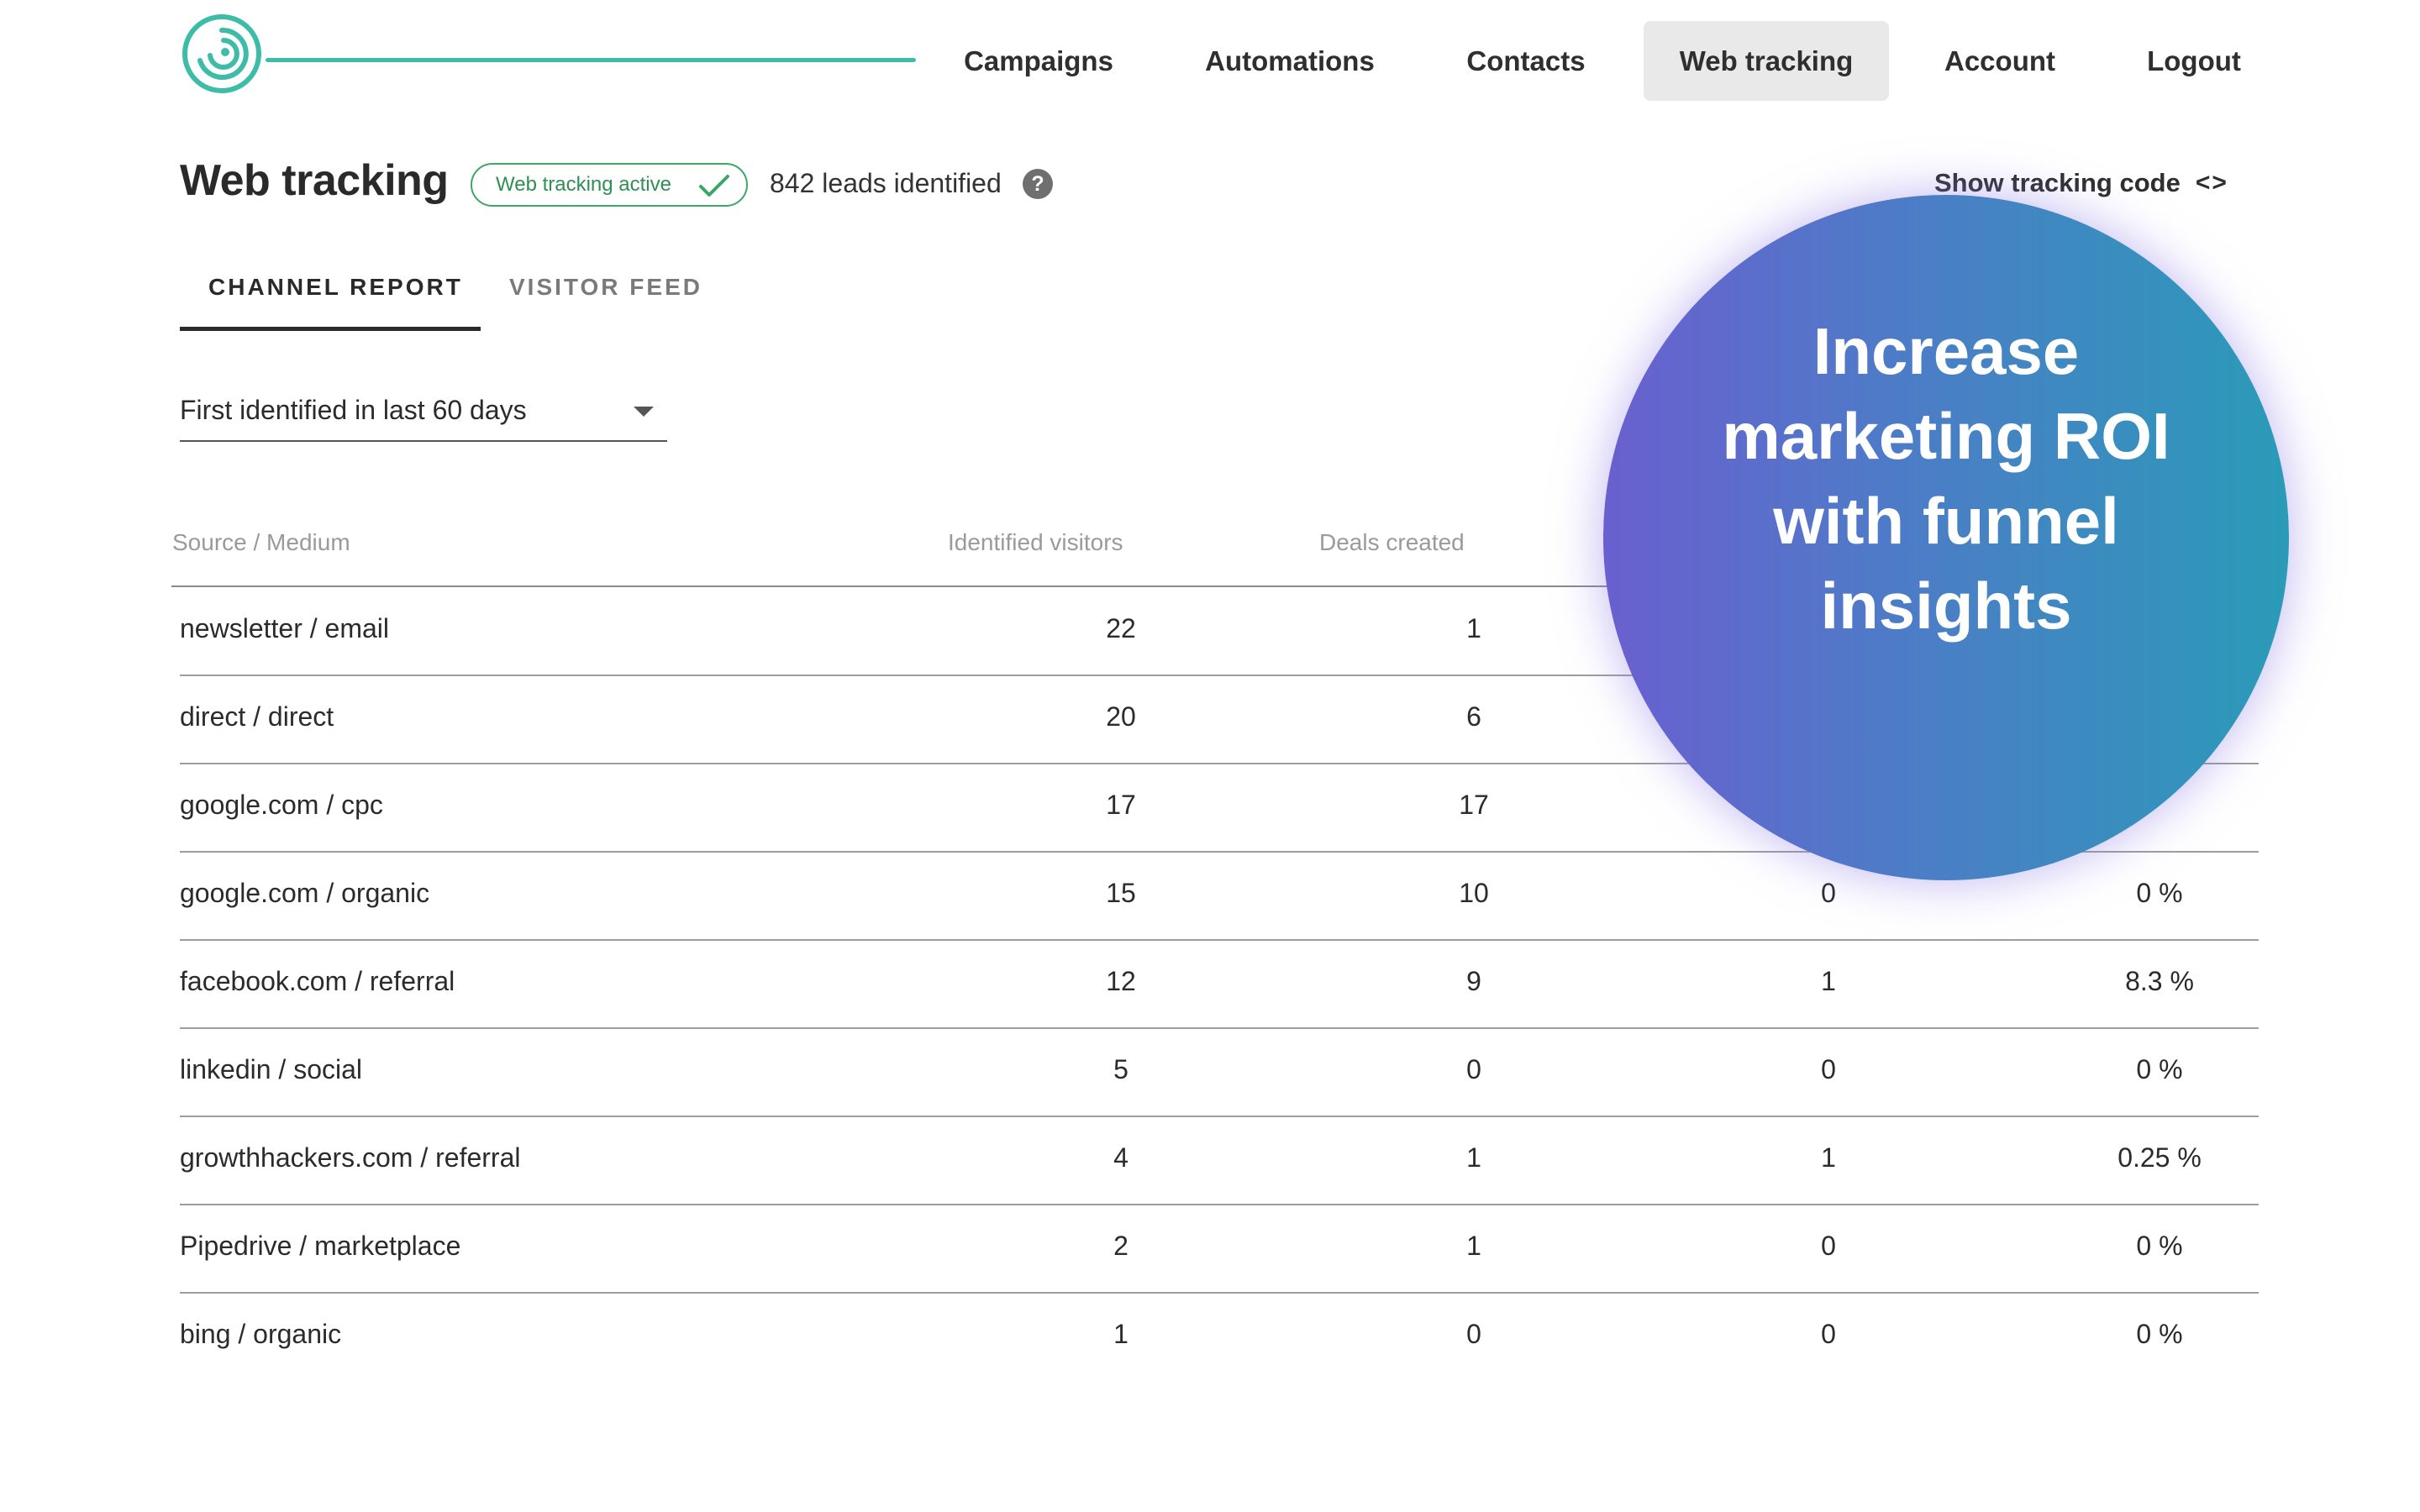 Image resolution: width=2420 pixels, height=1512 pixels. What do you see at coordinates (1290, 61) in the screenshot?
I see `nav-automations: Automations` at bounding box center [1290, 61].